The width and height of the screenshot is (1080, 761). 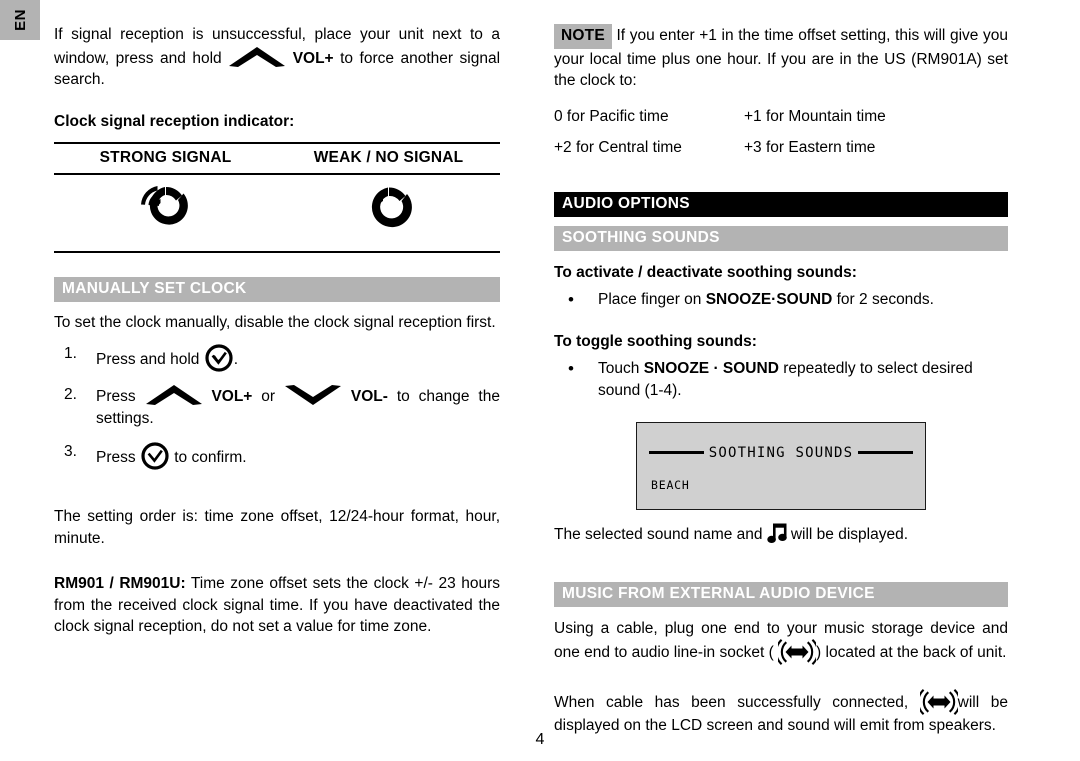 I want to click on language-tab: EN, so click(x=20, y=20).